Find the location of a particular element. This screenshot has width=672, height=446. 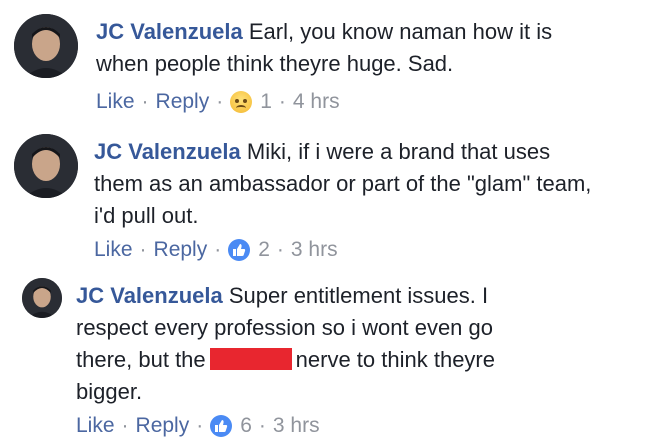

reaction-count: 2 is located at coordinates (264, 250).